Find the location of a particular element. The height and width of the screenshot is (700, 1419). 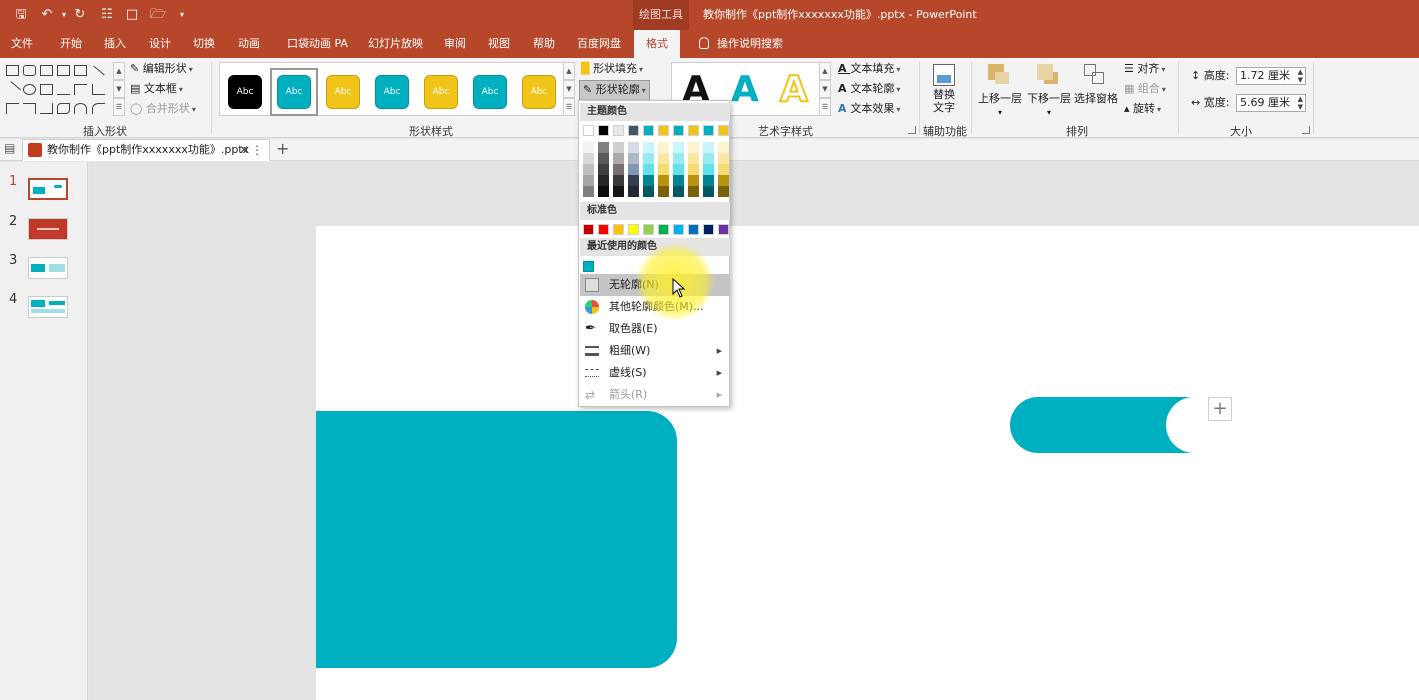

width-spinner-icon: ▲ ▼ is located at coordinates (1300, 103).